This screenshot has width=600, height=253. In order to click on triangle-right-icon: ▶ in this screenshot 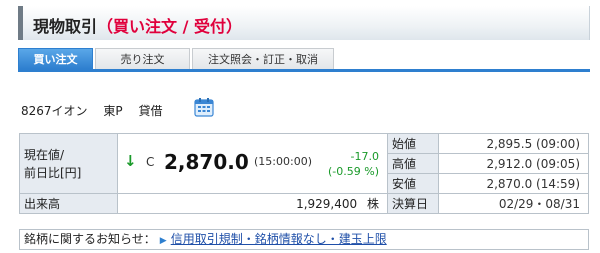, I will do `click(163, 241)`.